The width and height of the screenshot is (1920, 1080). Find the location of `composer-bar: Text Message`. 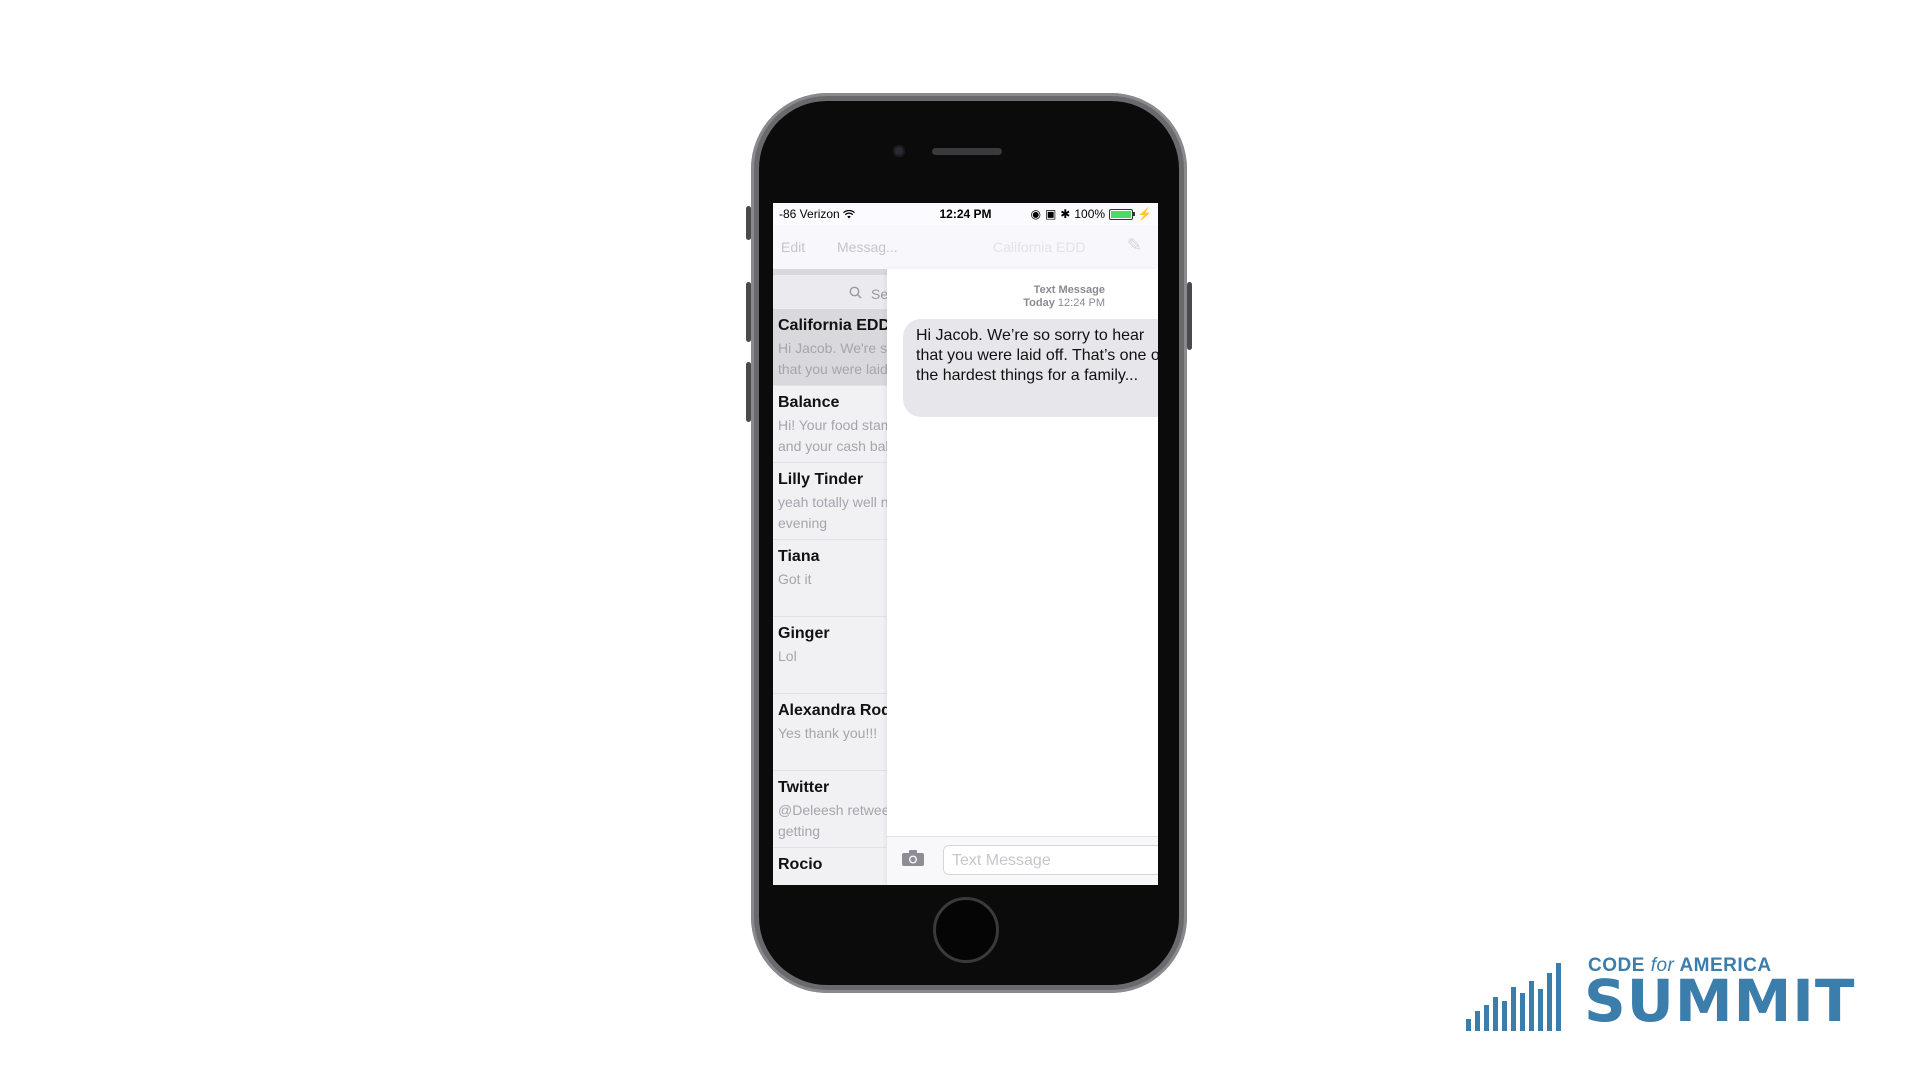

composer-bar: Text Message is located at coordinates (1022, 860).